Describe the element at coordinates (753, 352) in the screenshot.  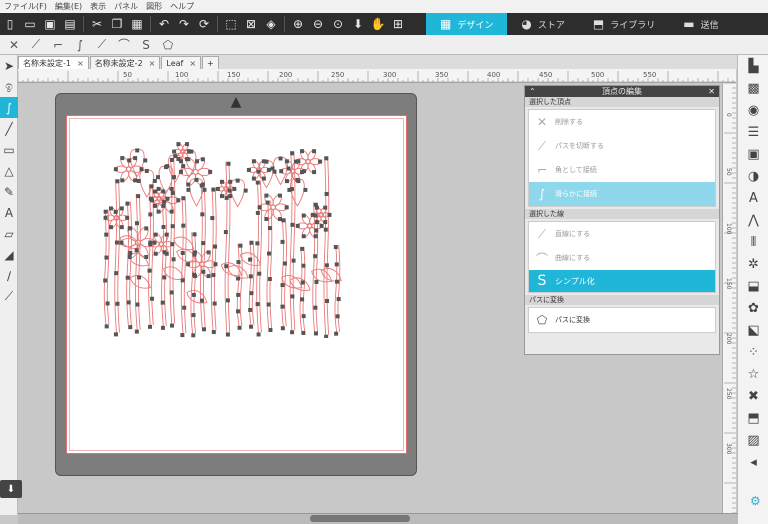
I see `sketch-icon: ⁘` at that location.